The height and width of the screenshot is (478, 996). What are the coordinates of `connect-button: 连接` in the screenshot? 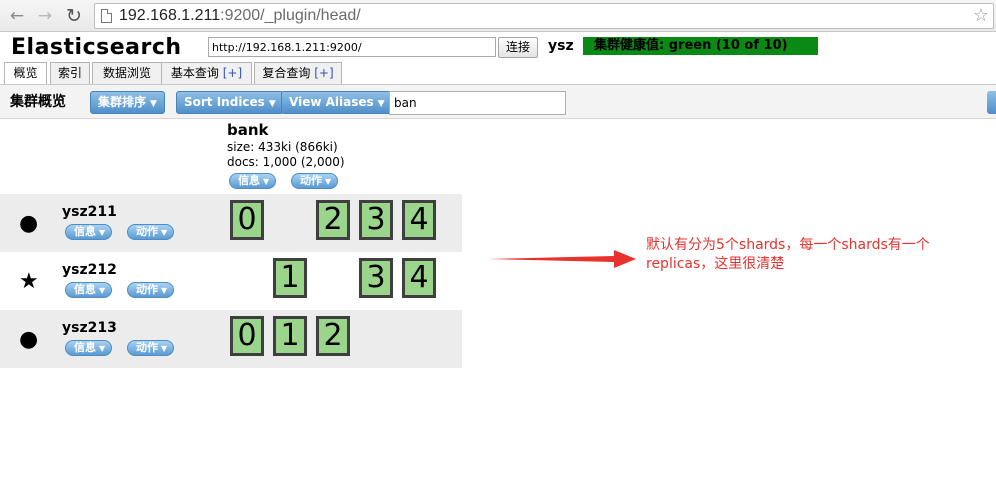 It's located at (518, 47).